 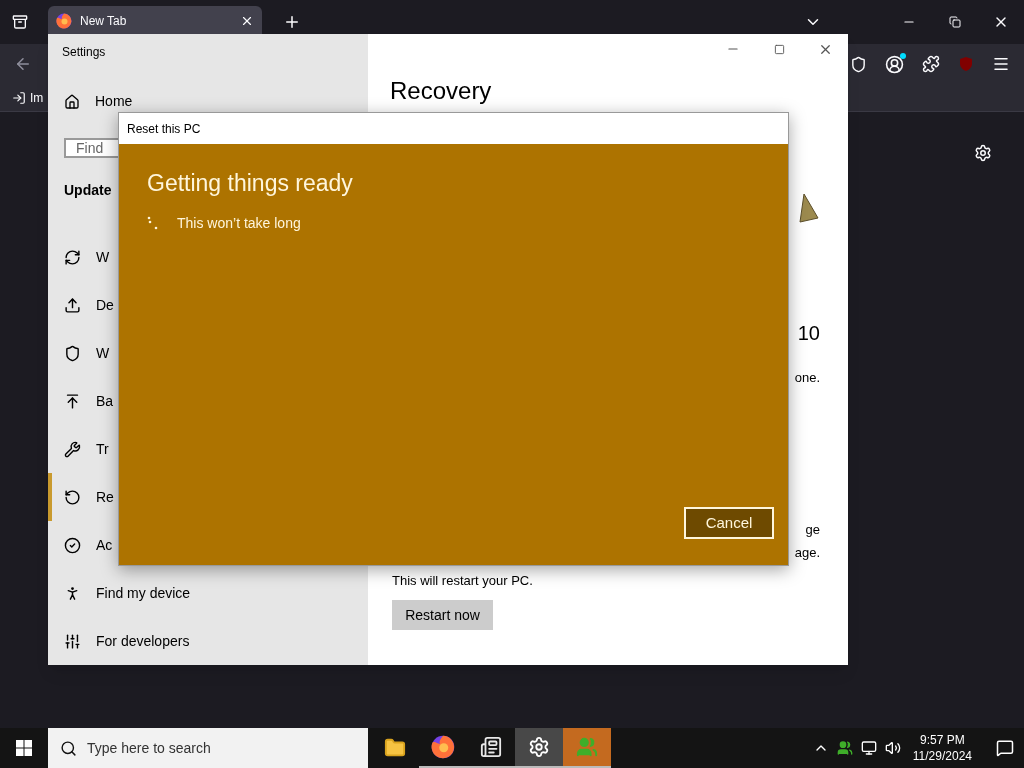 What do you see at coordinates (24, 748) in the screenshot?
I see `windows-icon` at bounding box center [24, 748].